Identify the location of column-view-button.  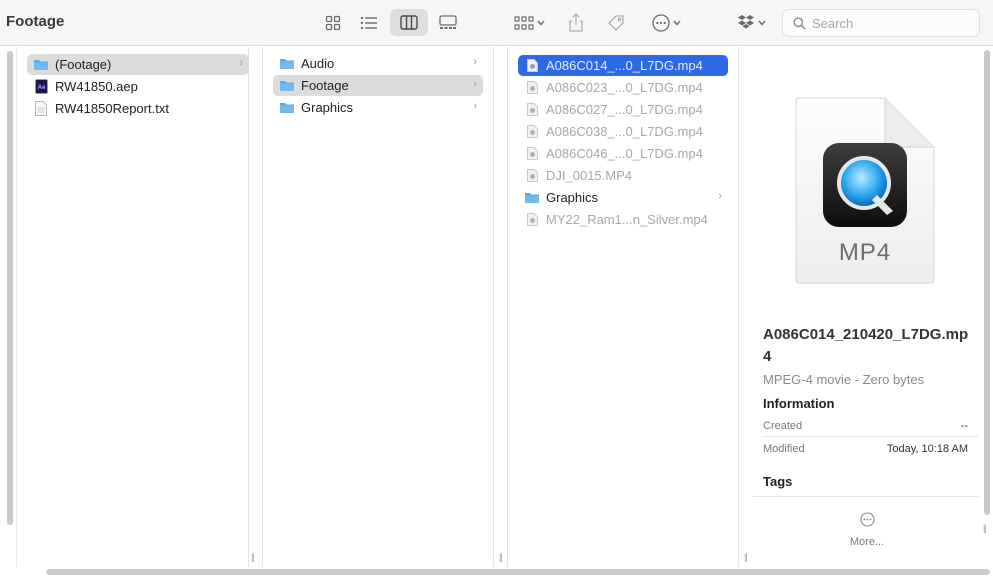
(409, 22).